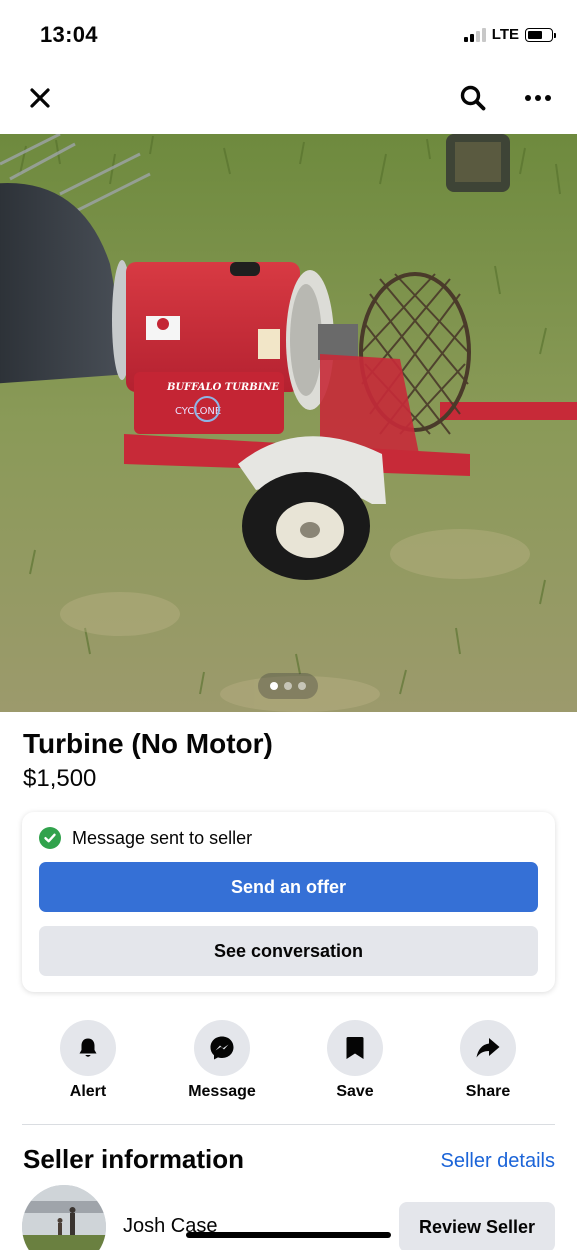  Describe the element at coordinates (148, 743) in the screenshot. I see `listing-title: Turbine (No Motor)` at that location.